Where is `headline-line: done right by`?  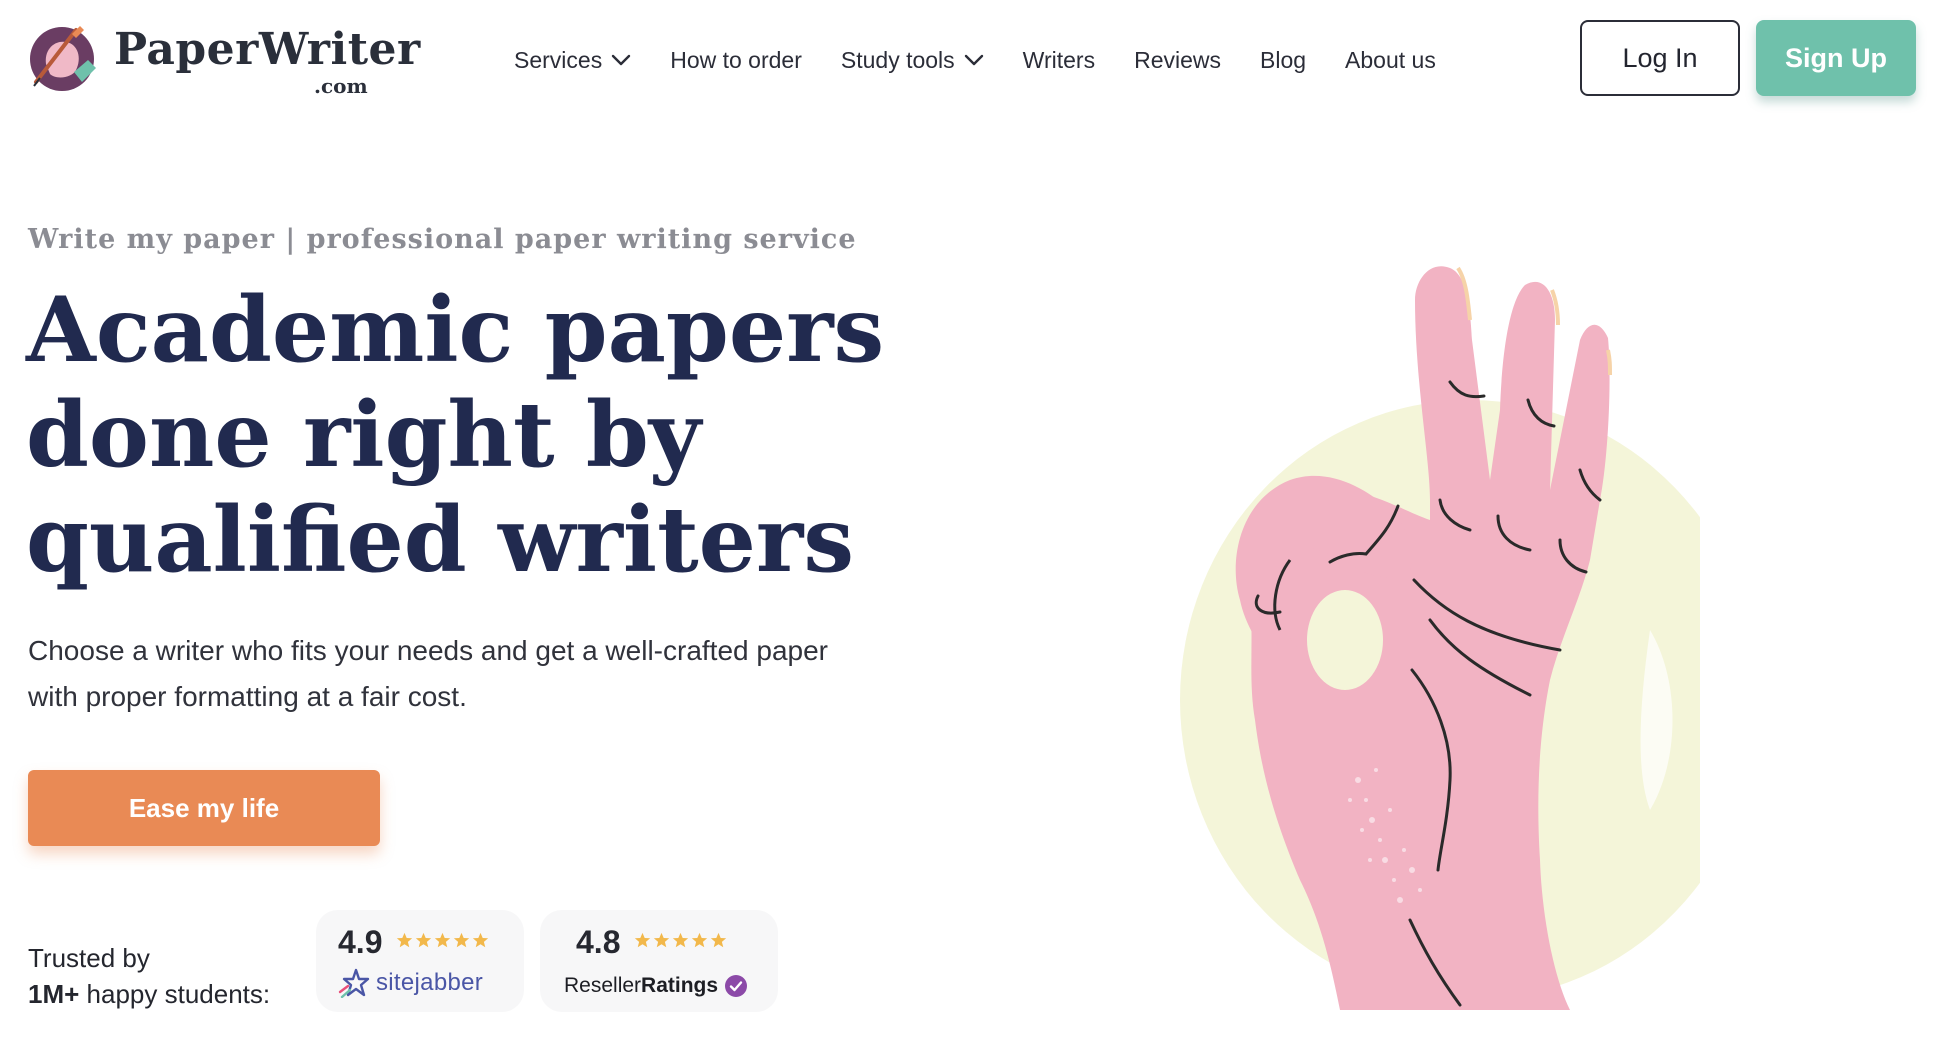 headline-line: done right by is located at coordinates (364, 435).